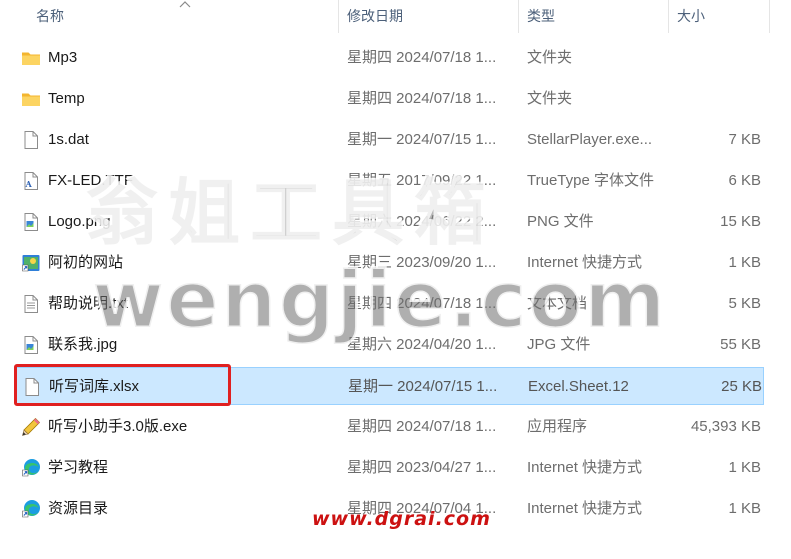 This screenshot has width=791, height=559. What do you see at coordinates (63, 57) in the screenshot?
I see `file-name: Mp3` at bounding box center [63, 57].